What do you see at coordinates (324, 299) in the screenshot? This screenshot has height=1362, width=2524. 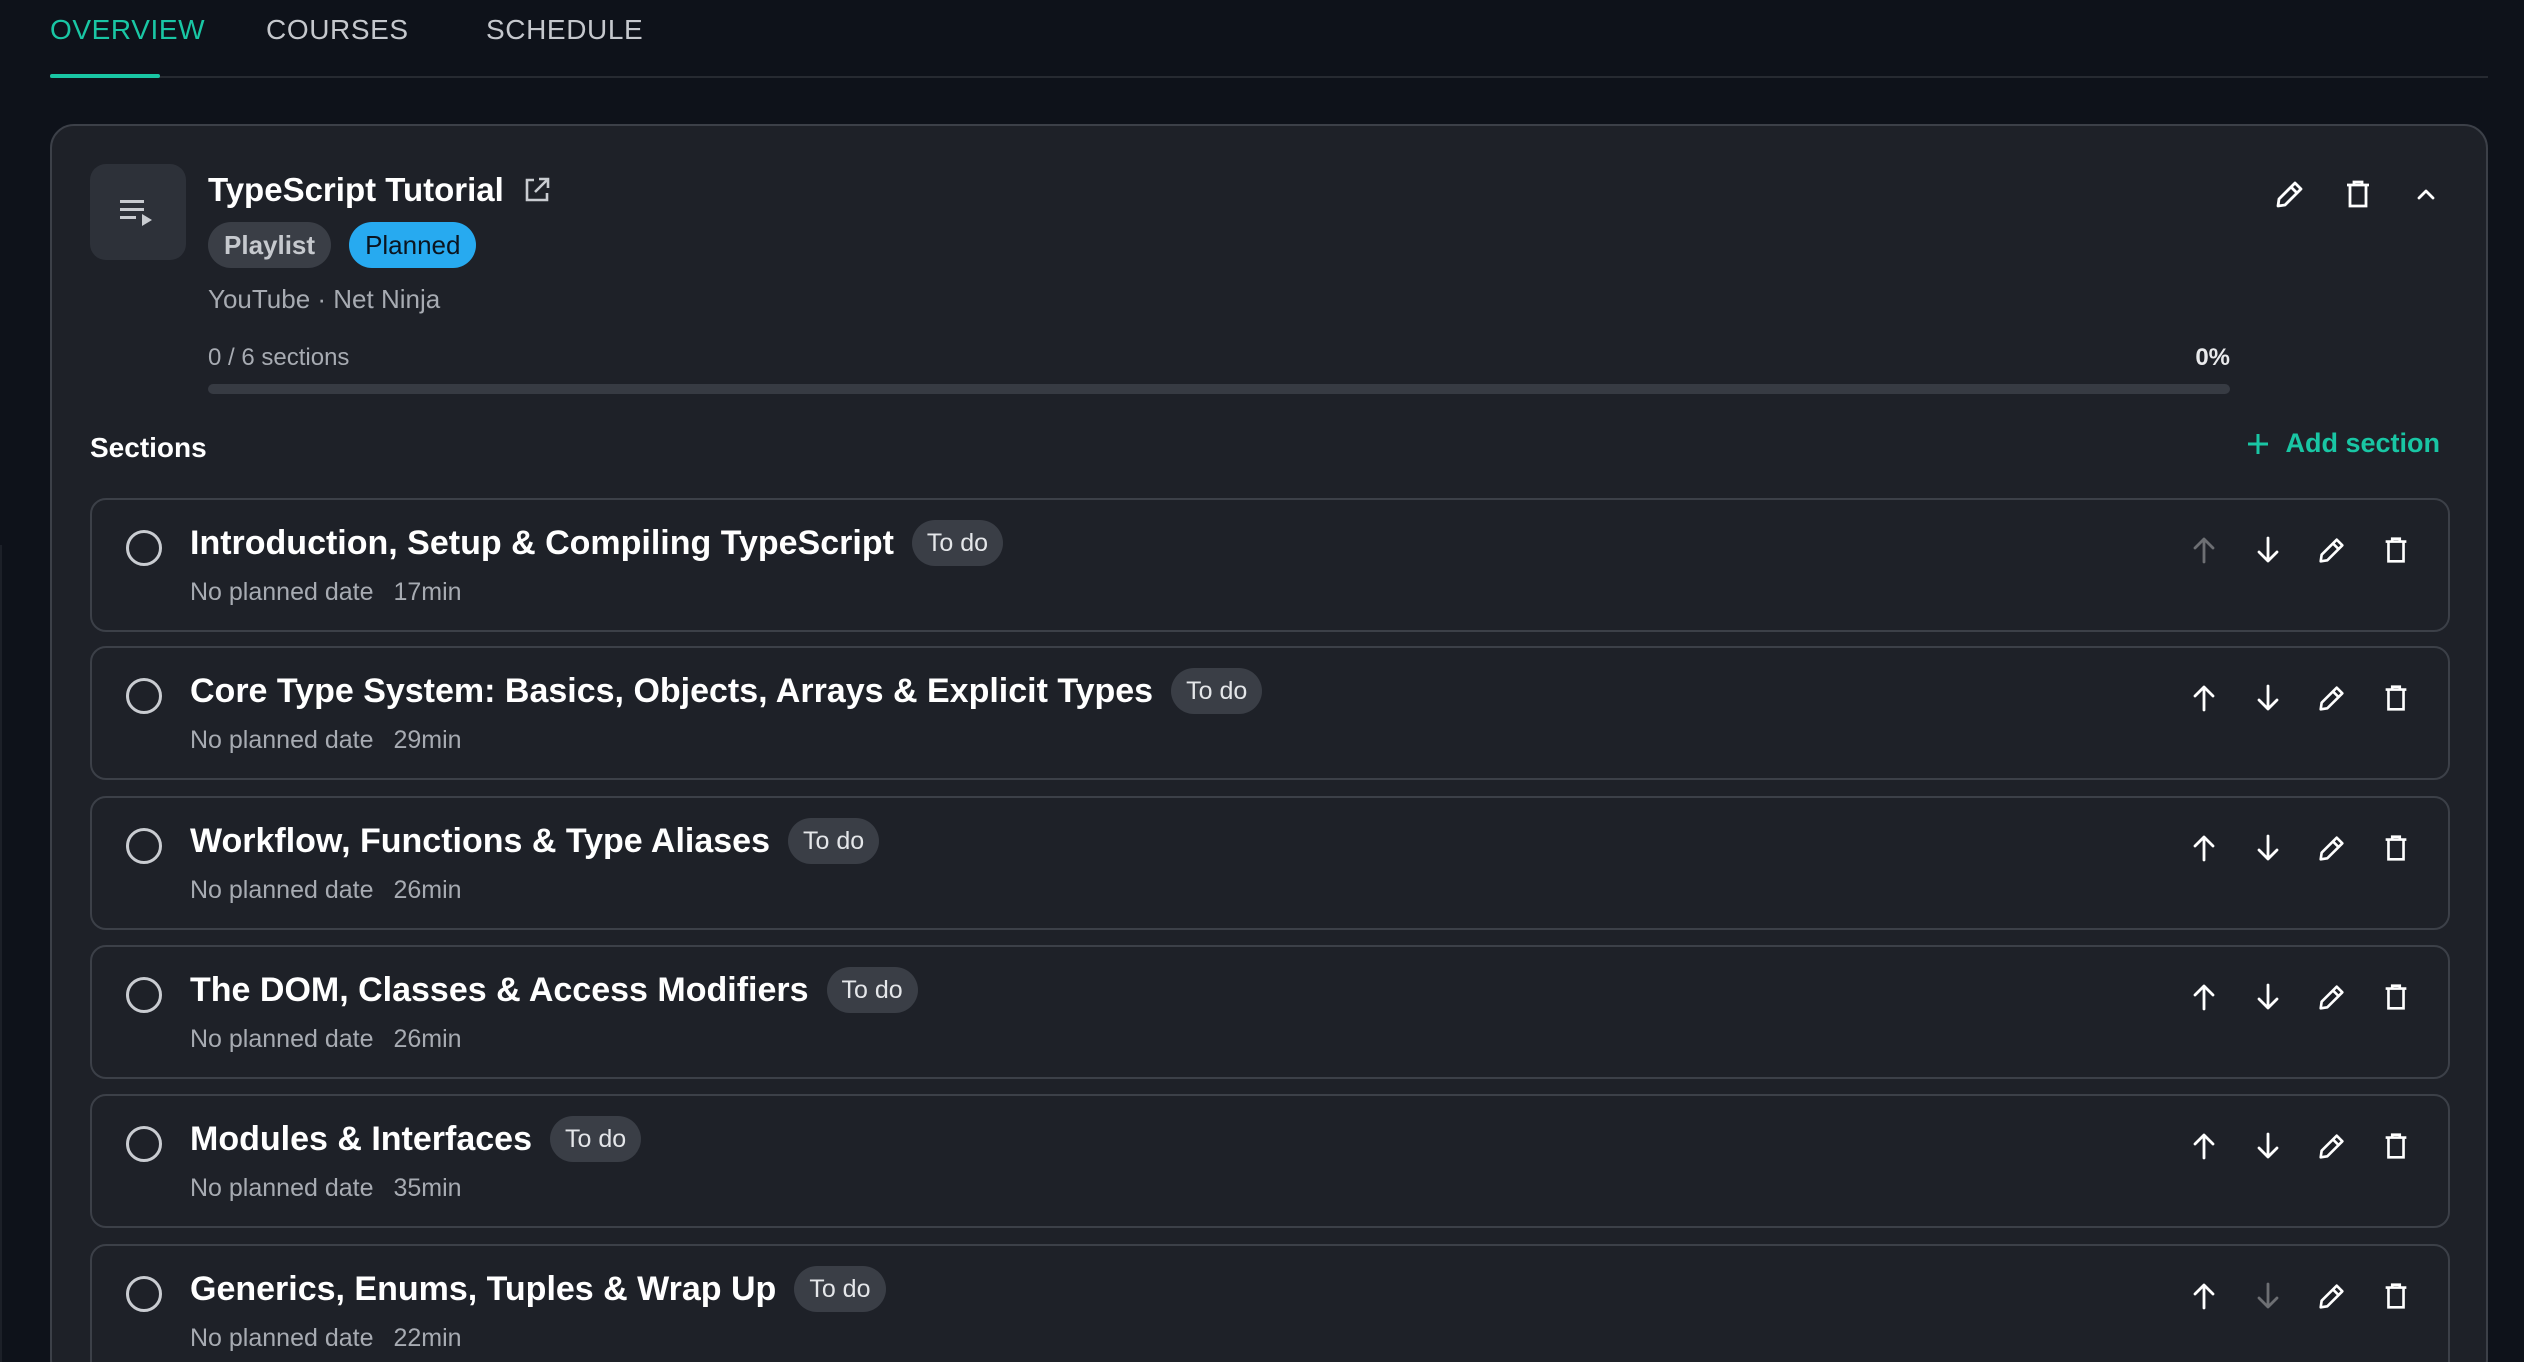 I see `course-source: YouTube · Net Ninja` at bounding box center [324, 299].